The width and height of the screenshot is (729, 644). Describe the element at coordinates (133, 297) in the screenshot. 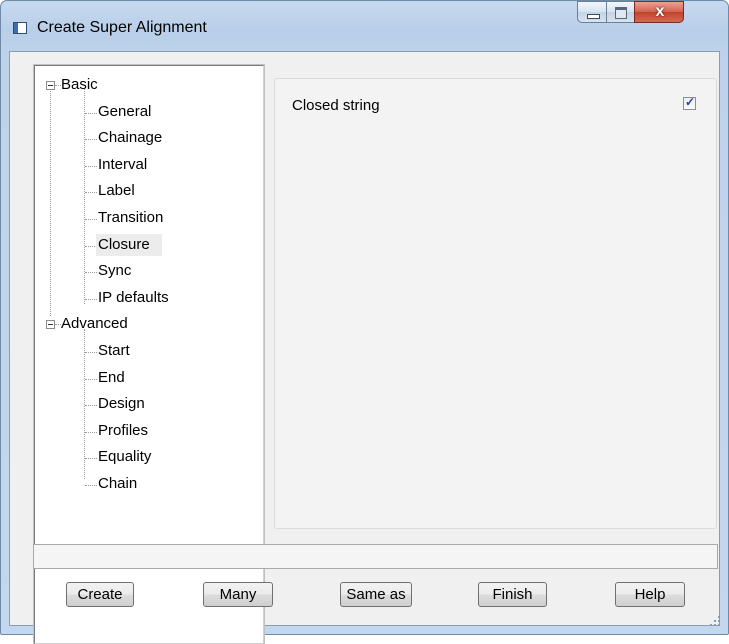

I see `tree-item-ip-defaults: IP defaults` at that location.